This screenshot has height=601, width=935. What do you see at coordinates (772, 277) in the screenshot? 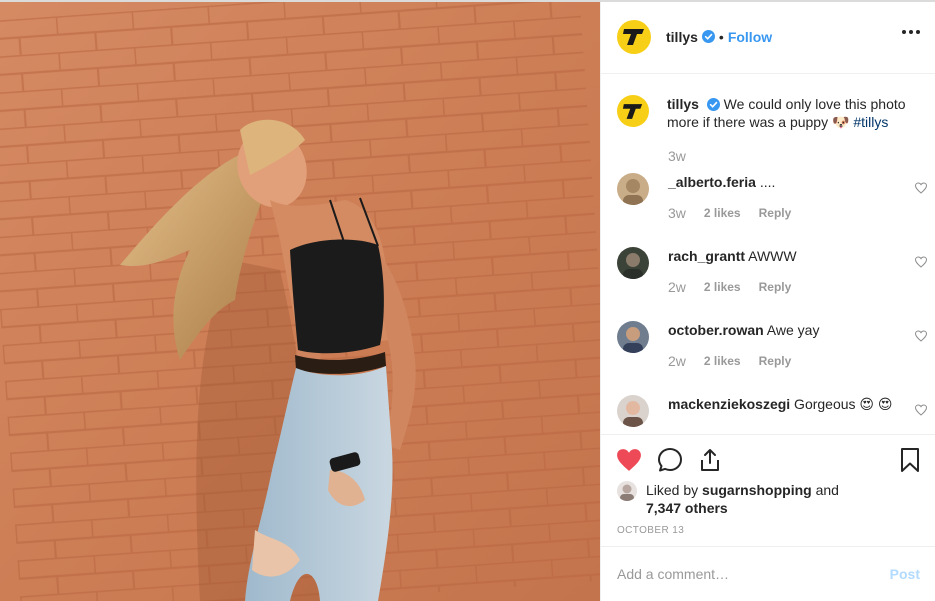
I see `comment-item: rach_grantt AWWW 2w 2 likes Reply` at bounding box center [772, 277].